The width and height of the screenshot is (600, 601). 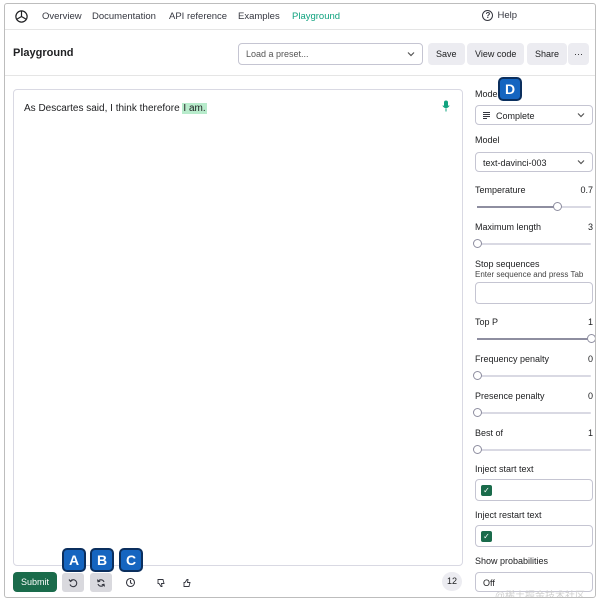 I want to click on top-p-slider-fill, so click(x=534, y=339).